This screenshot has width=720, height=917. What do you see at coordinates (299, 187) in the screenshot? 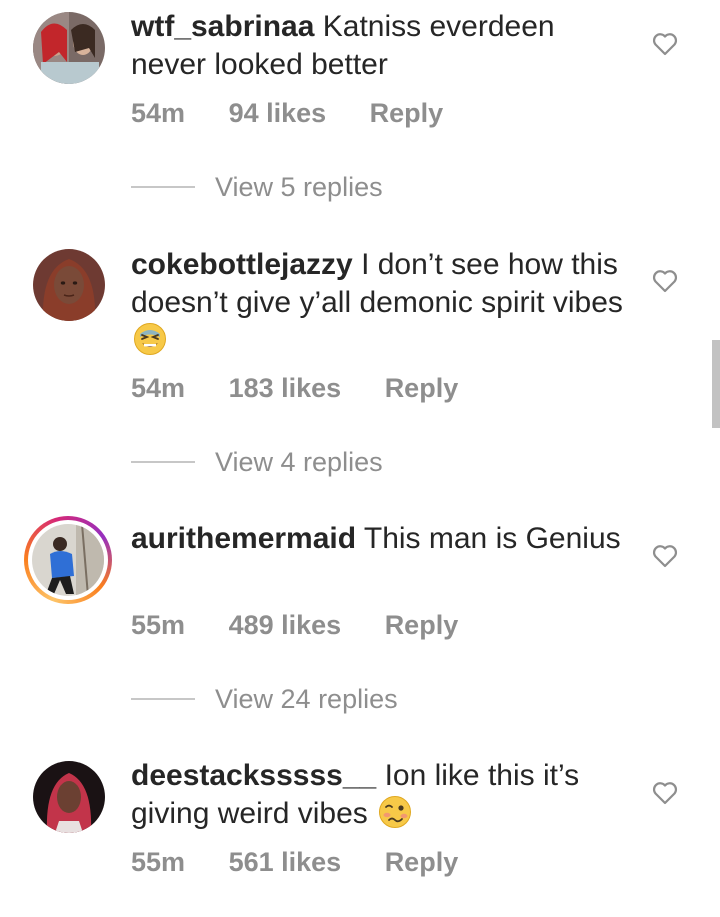
I see `view-replies-label: View 5 replies` at bounding box center [299, 187].